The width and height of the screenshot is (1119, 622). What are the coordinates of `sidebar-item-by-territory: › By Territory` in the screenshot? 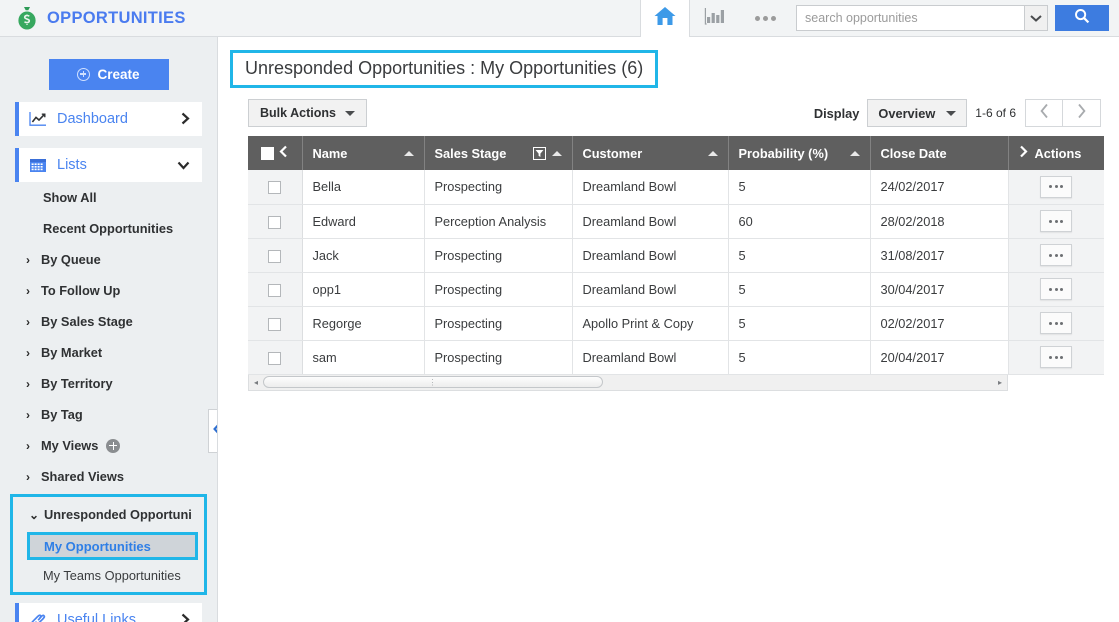 It's located at (121, 383).